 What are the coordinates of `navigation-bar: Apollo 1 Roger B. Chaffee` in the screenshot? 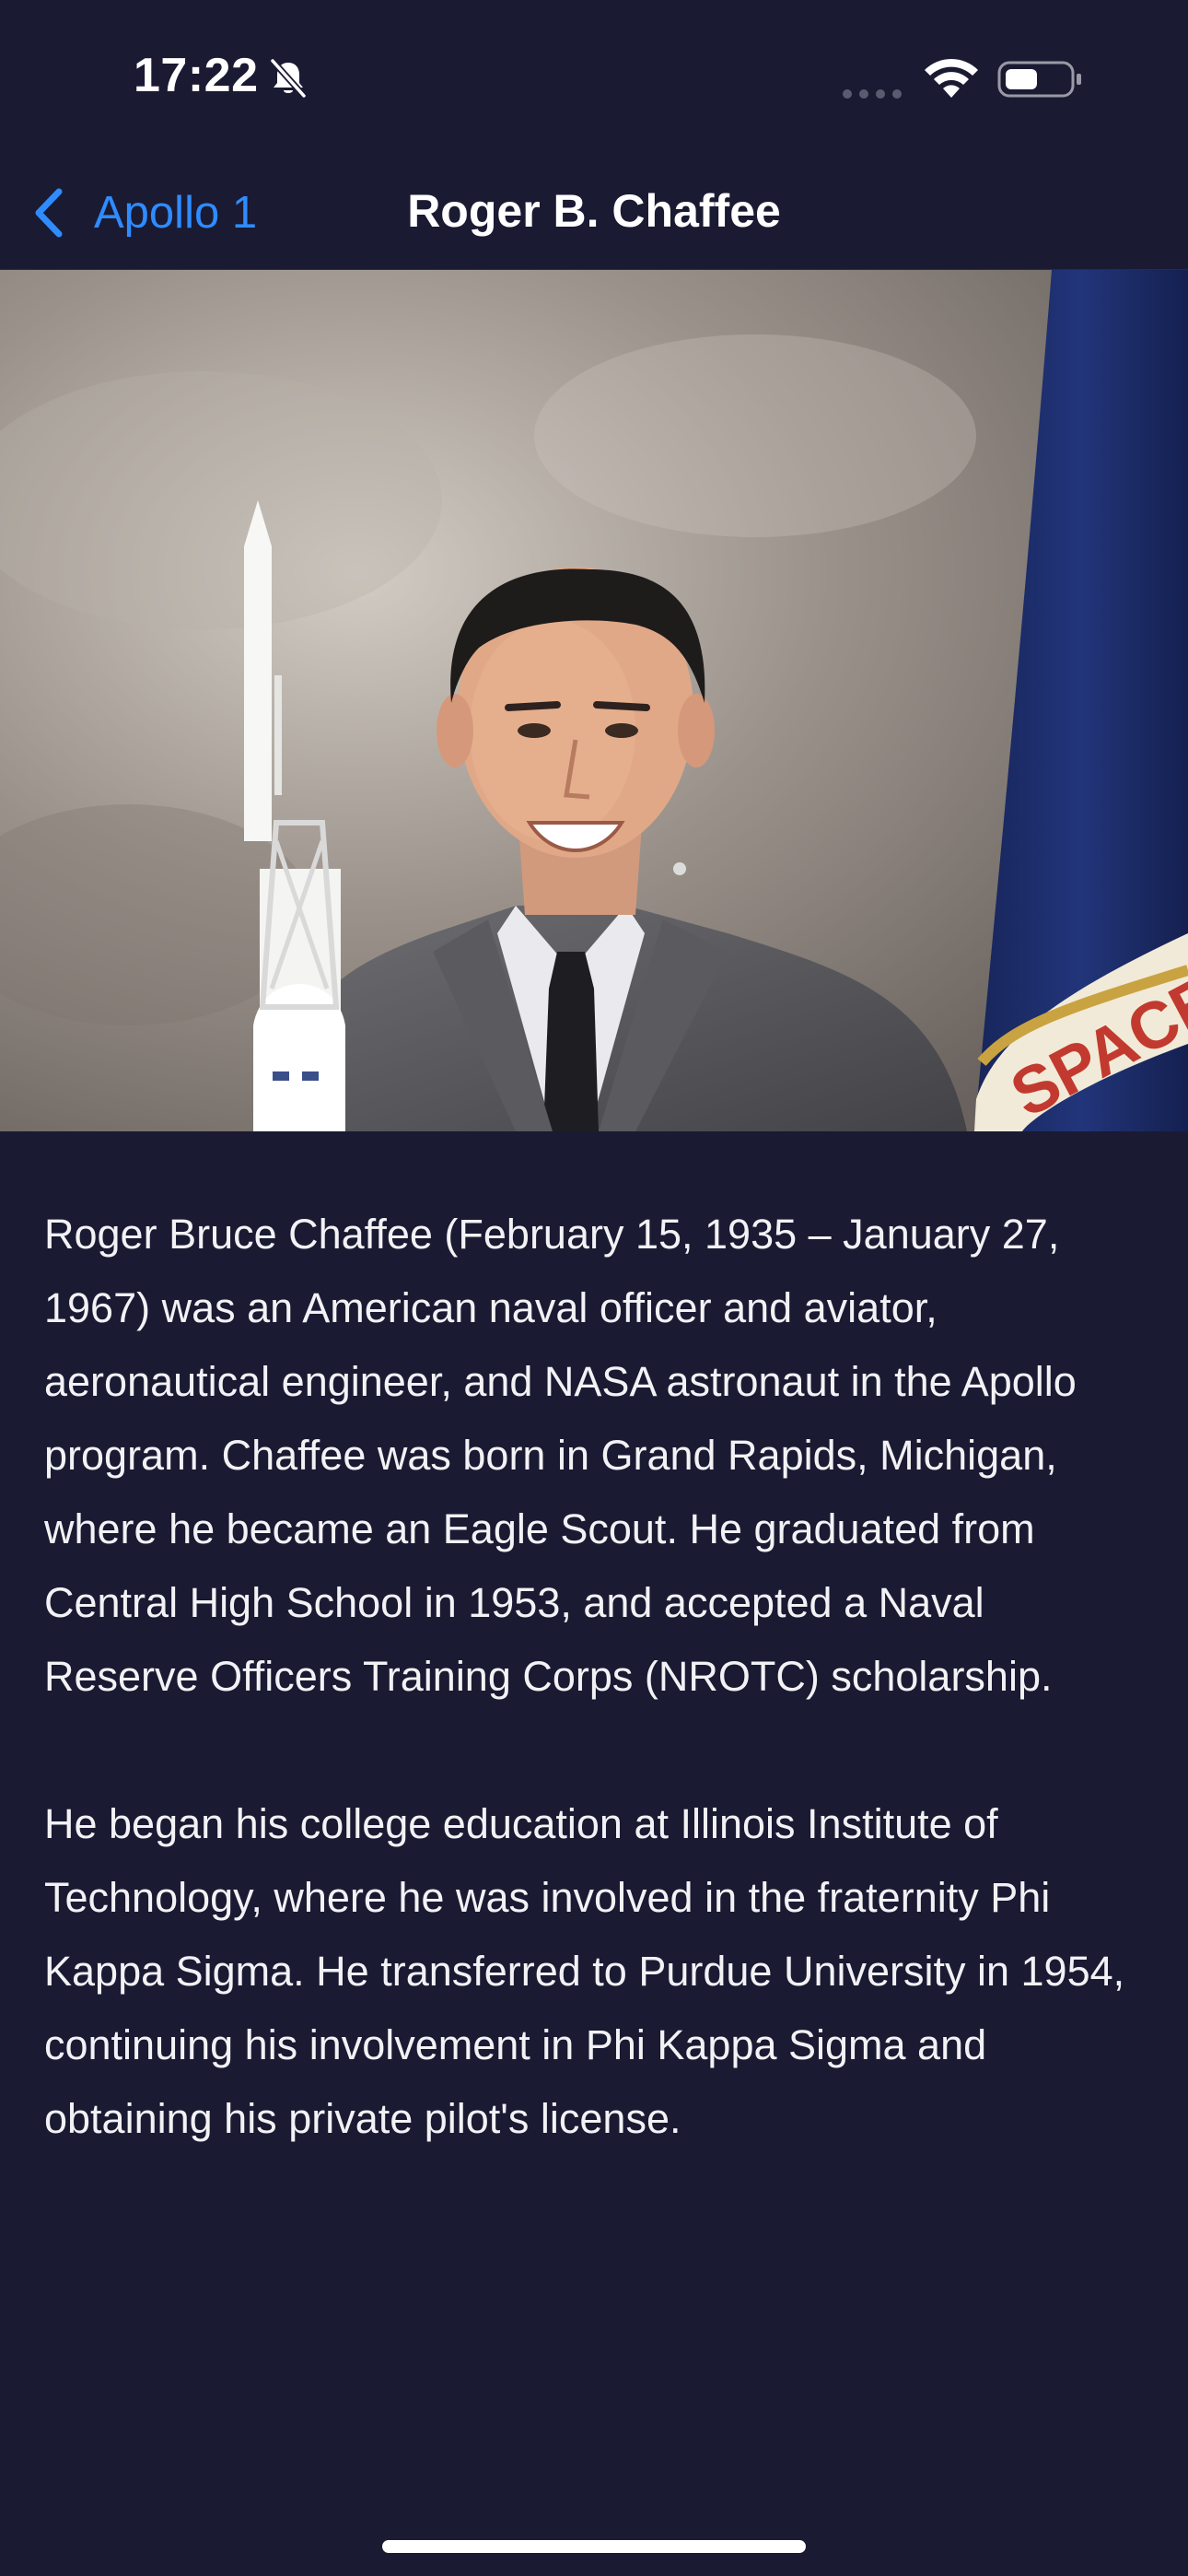 It's located at (594, 213).